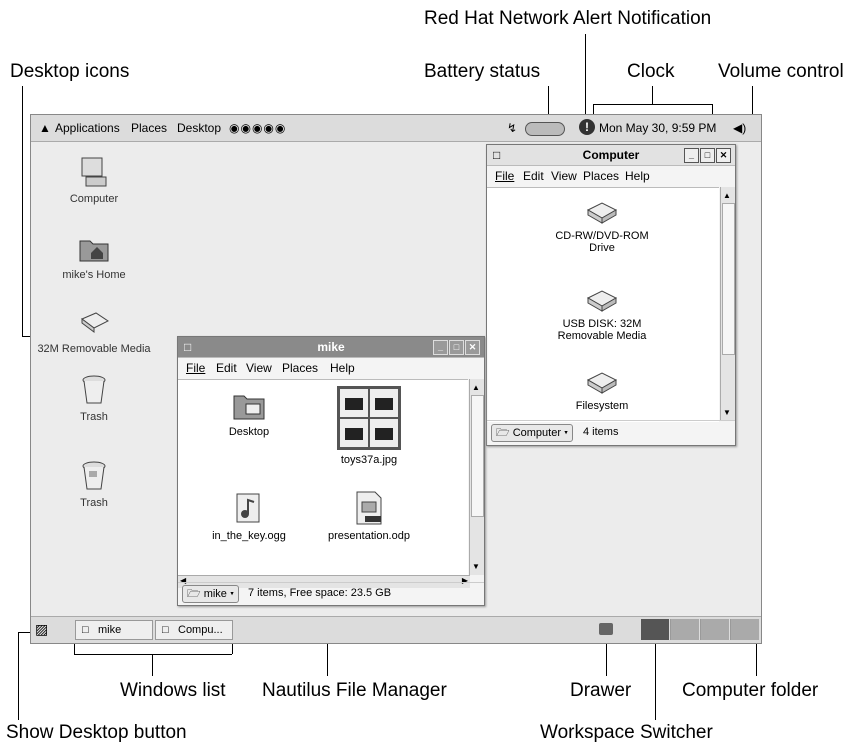  What do you see at coordinates (87, 128) in the screenshot?
I see `menu-applications: Applications` at bounding box center [87, 128].